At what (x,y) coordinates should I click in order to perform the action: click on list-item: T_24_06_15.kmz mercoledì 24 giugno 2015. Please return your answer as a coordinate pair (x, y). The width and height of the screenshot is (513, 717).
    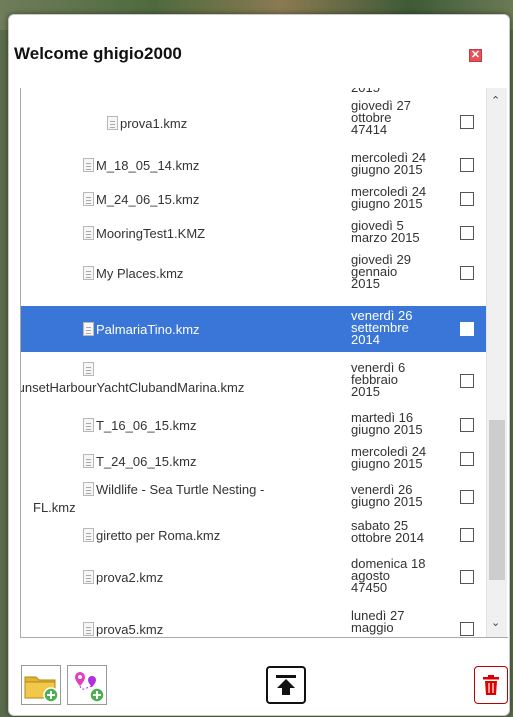
    Looking at the image, I should click on (253, 455).